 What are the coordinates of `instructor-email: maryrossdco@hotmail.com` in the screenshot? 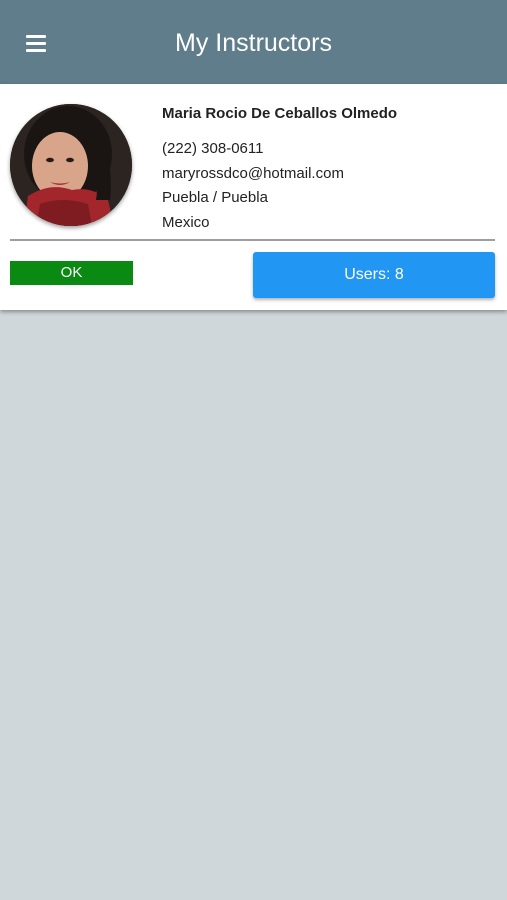 It's located at (253, 173).